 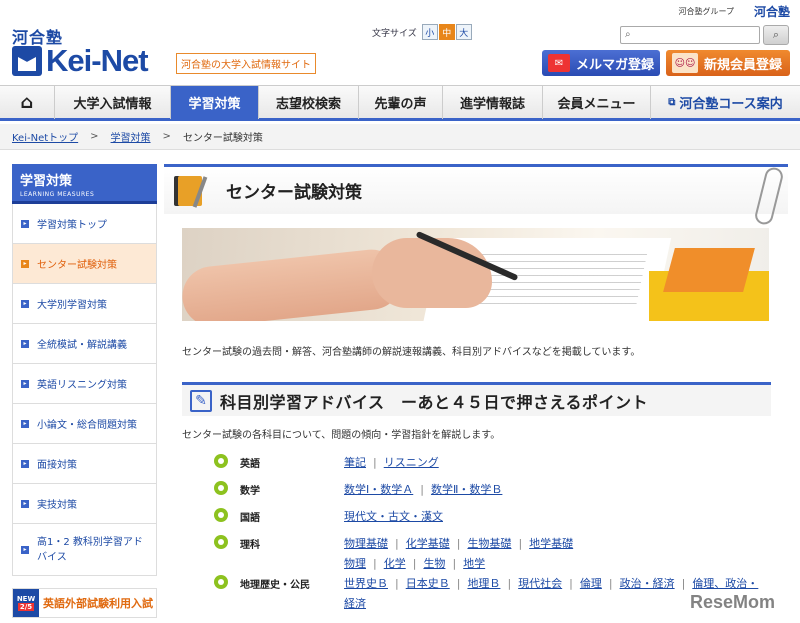 What do you see at coordinates (423, 489) in the screenshot?
I see `subject-links: 数学Ⅰ・数学Ａ | 数学Ⅱ・数学Ｂ` at bounding box center [423, 489].